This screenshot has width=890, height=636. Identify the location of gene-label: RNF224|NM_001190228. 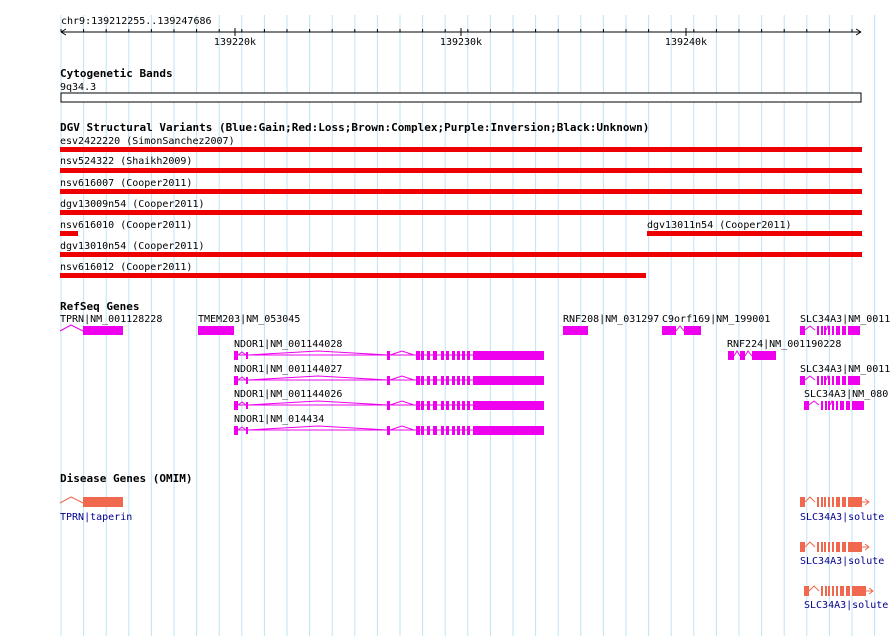
(784, 344).